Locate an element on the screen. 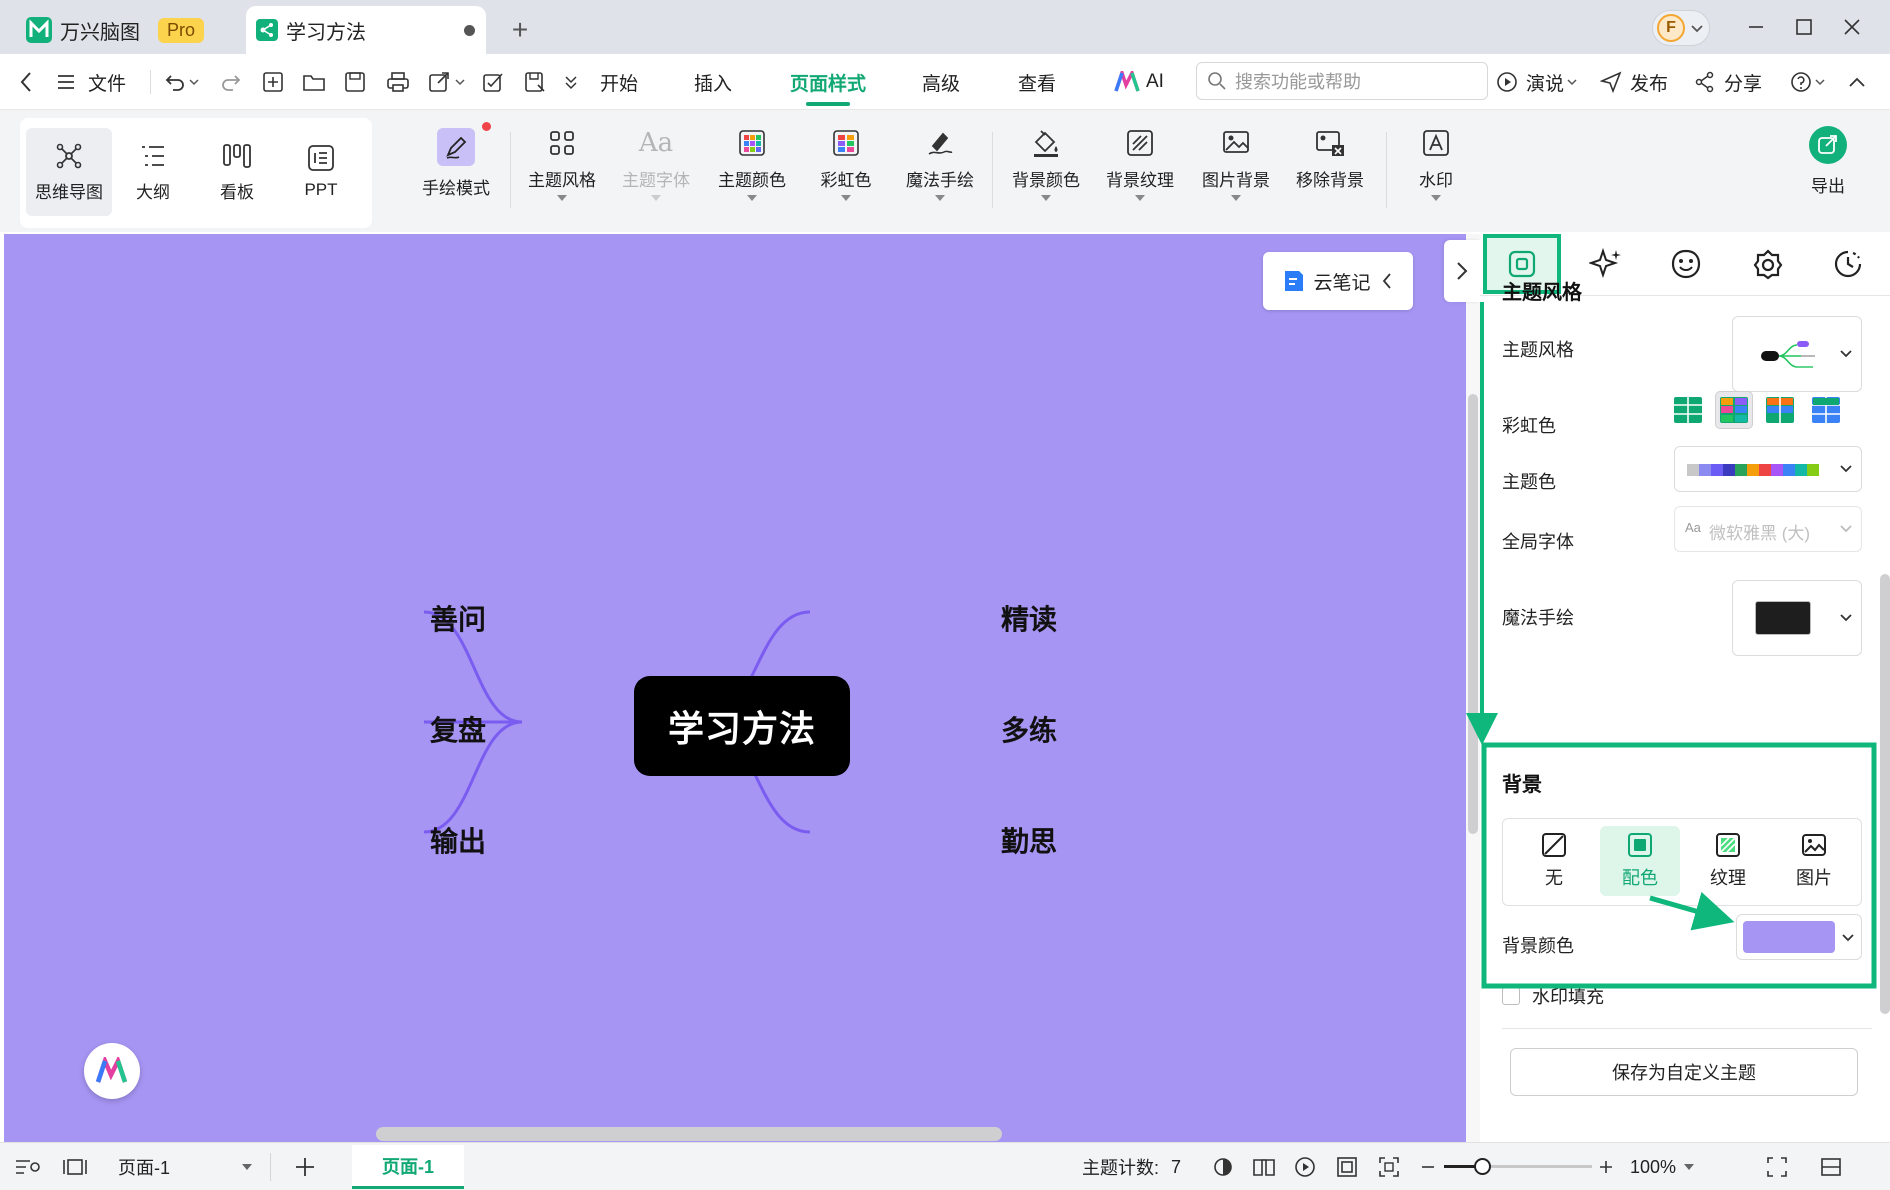 The height and width of the screenshot is (1190, 1890). vertical-scrollbar is located at coordinates (1473, 688).